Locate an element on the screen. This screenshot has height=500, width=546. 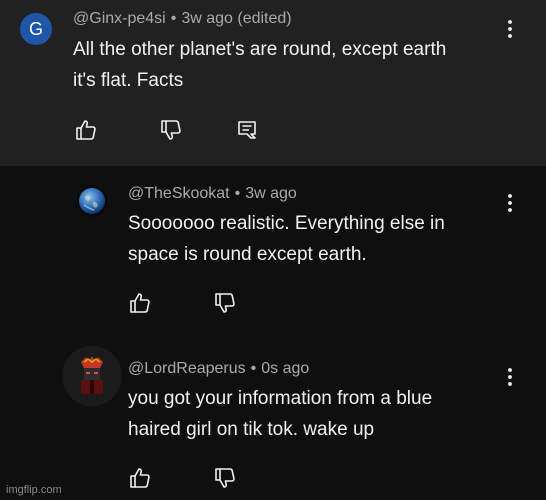
comment-meta: @LordReaperus • 0s ago is located at coordinates (218, 369).